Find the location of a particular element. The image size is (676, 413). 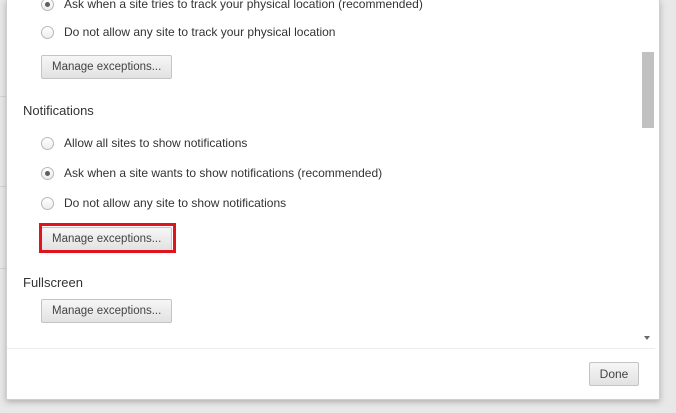

fullscreen-section-title: Fullscreen is located at coordinates (53, 282).